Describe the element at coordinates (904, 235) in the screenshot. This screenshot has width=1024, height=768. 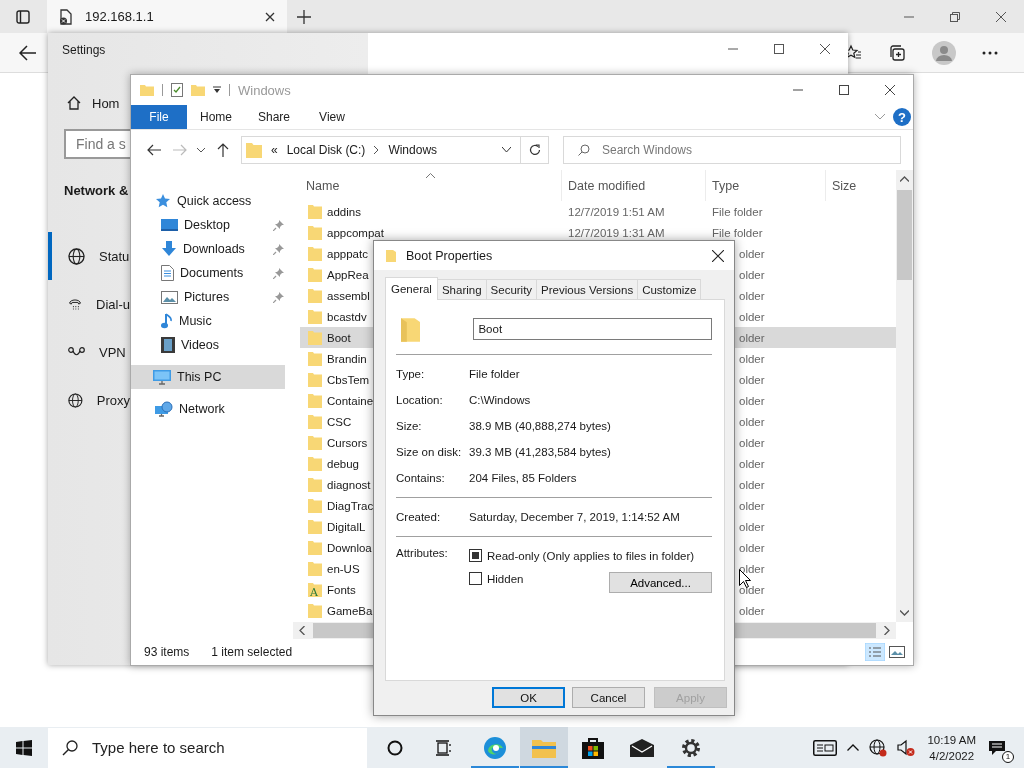
I see `scroll-thumb` at that location.